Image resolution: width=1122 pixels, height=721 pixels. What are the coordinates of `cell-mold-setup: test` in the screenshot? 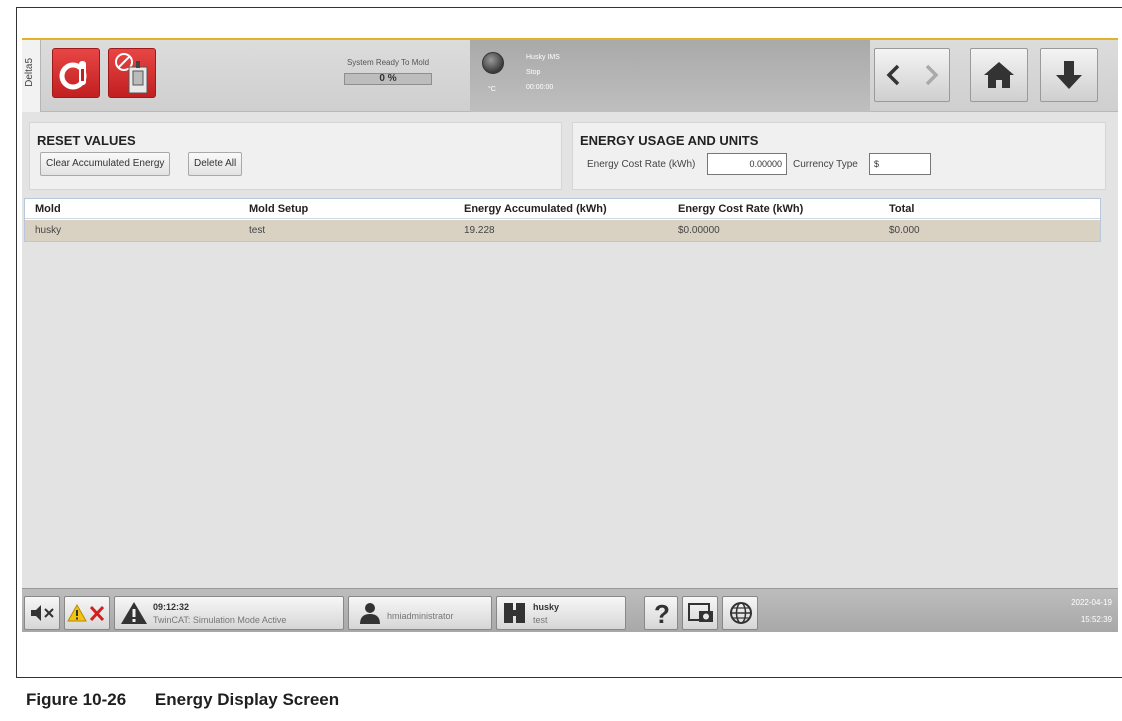 It's located at (257, 230).